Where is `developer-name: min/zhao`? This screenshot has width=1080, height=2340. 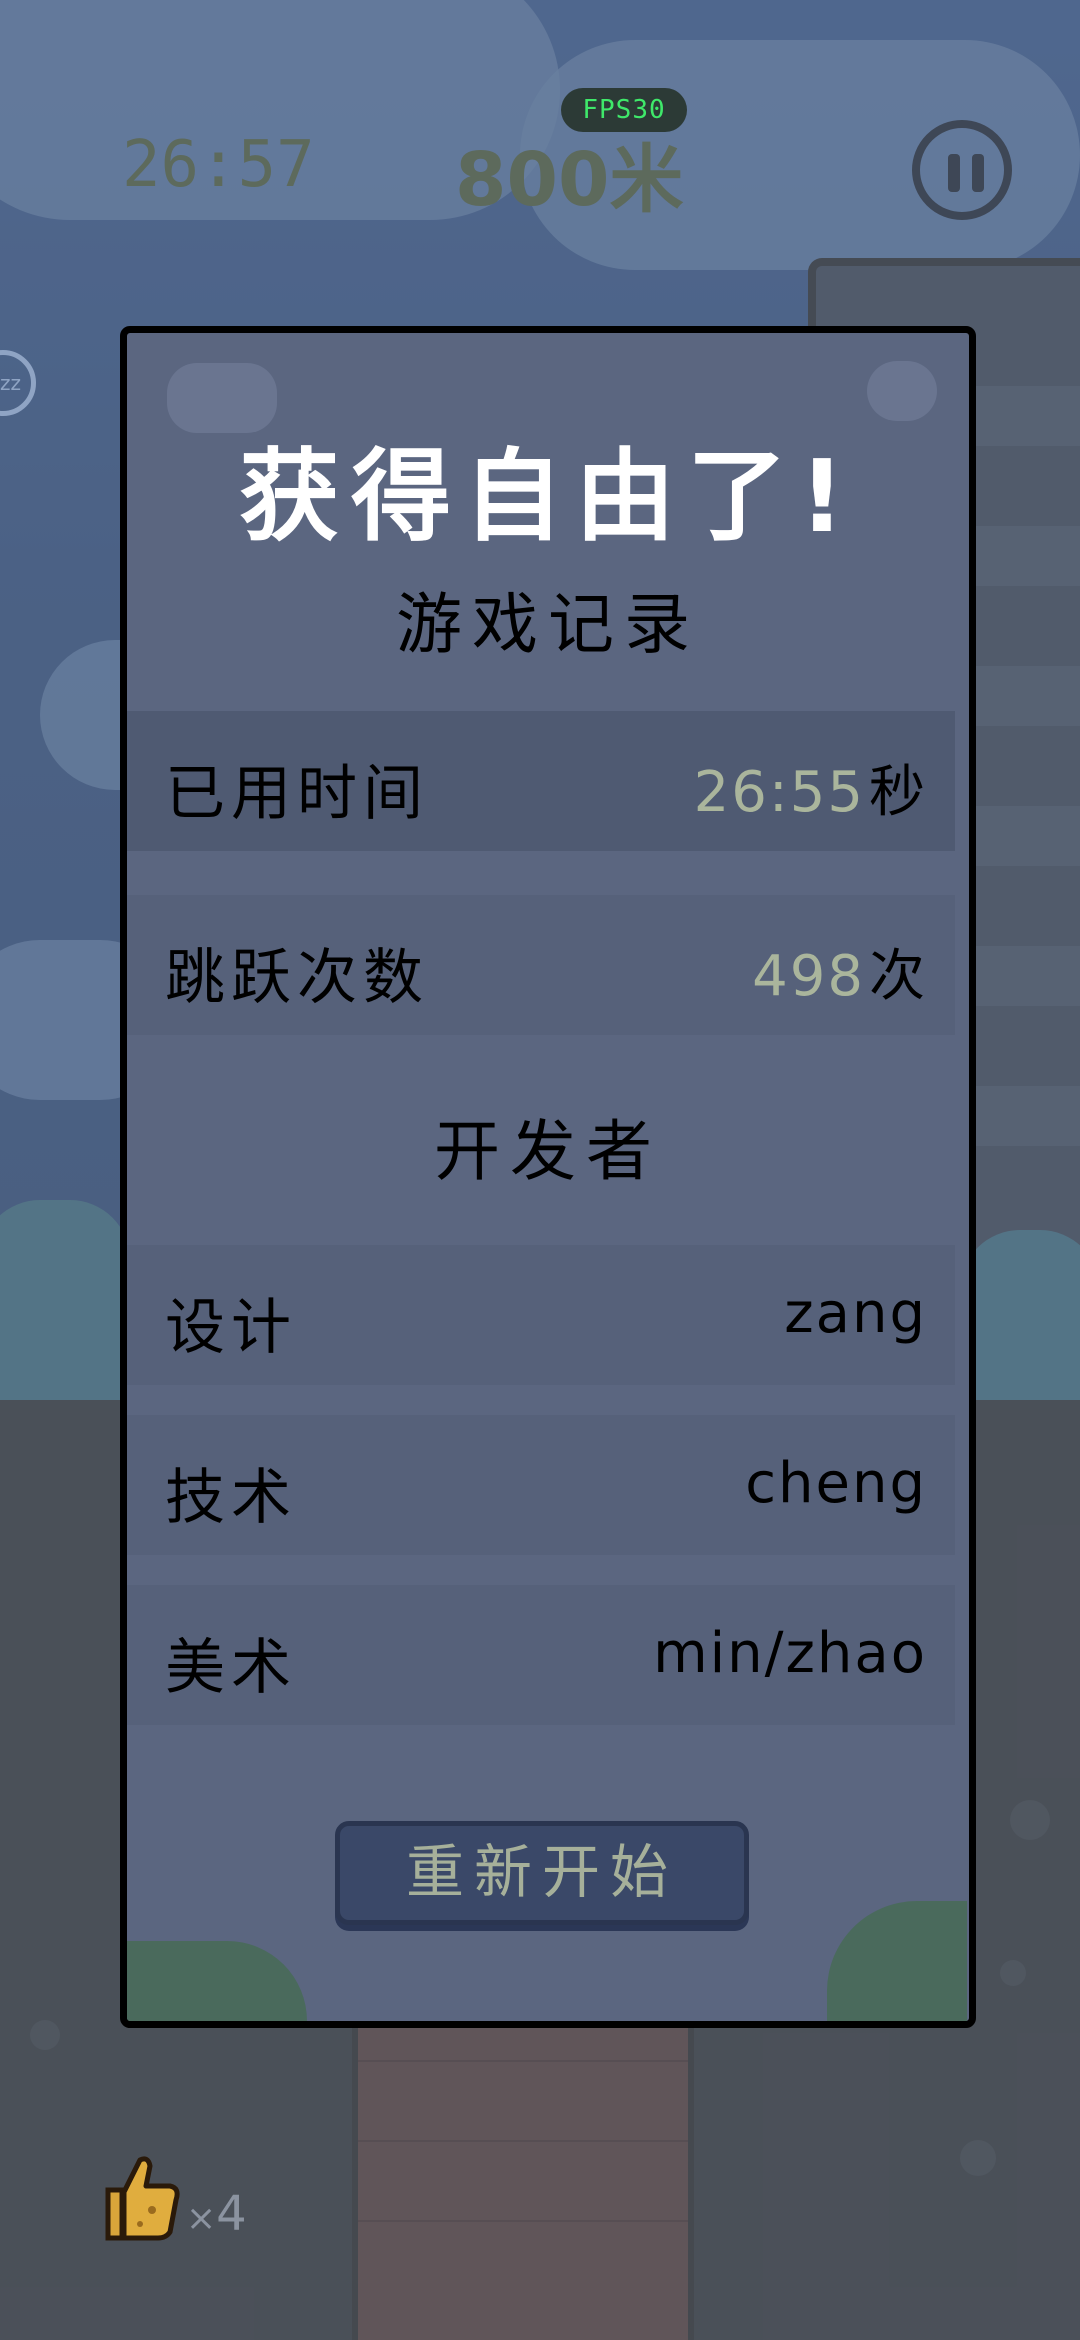
developer-name: min/zhao is located at coordinates (790, 1653).